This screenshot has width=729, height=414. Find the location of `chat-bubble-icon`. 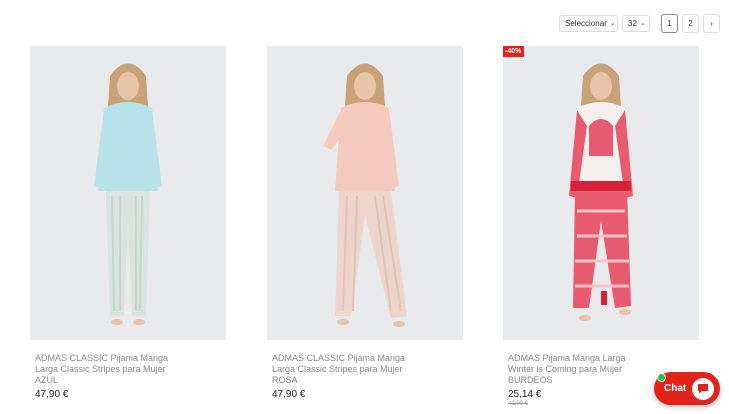

chat-bubble-icon is located at coordinates (703, 388).